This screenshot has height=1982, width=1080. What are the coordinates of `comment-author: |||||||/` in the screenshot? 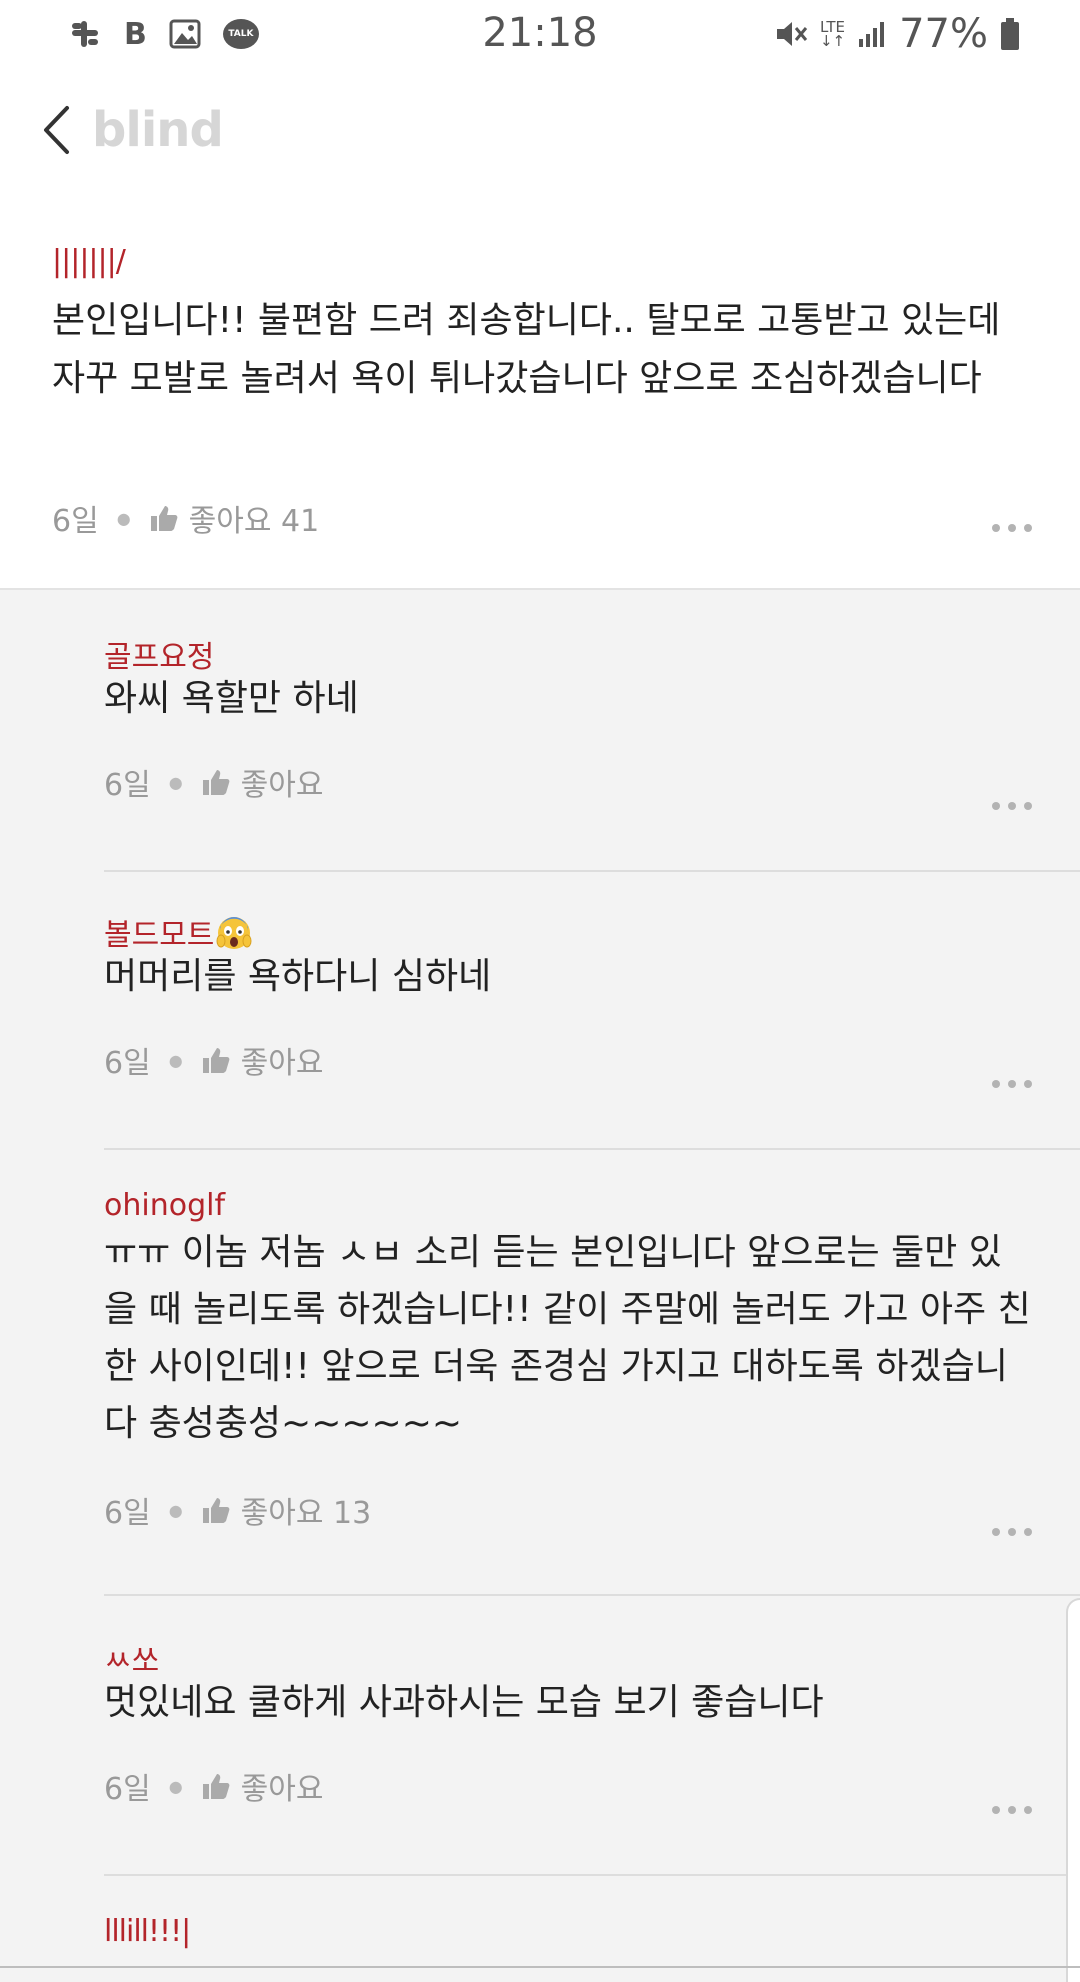 It's located at (89, 261).